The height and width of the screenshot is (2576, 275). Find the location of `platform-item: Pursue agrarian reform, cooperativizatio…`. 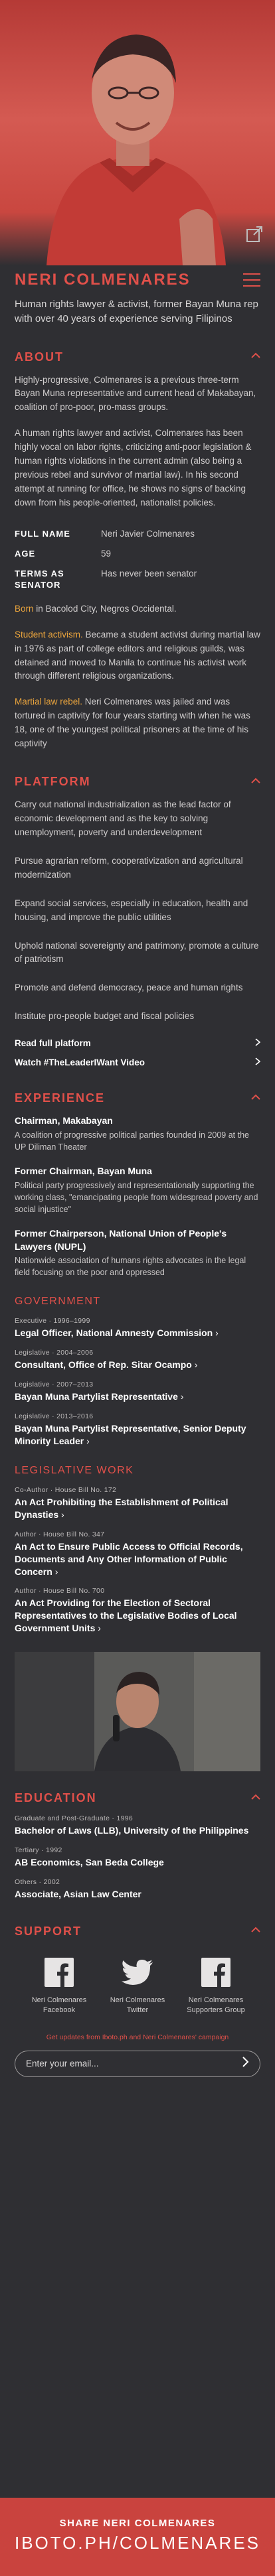

platform-item: Pursue agrarian reform, cooperativizatio… is located at coordinates (129, 867).